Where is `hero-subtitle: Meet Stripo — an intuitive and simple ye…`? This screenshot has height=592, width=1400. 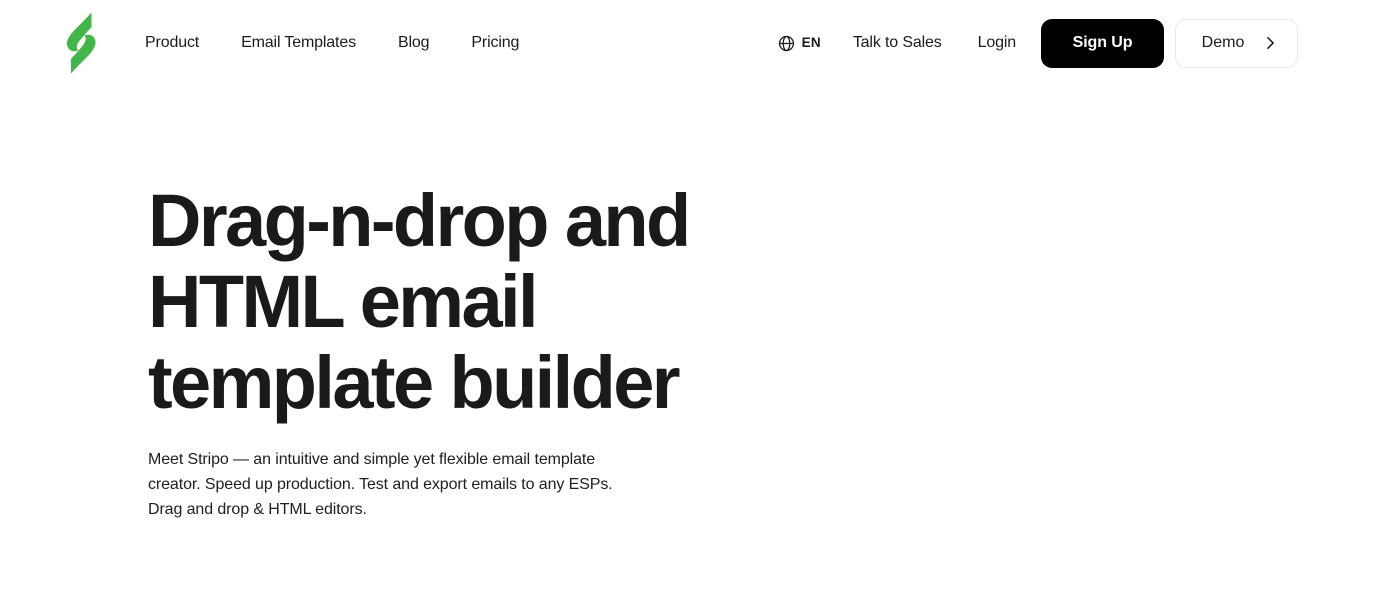 hero-subtitle: Meet Stripo — an intuitive and simple ye… is located at coordinates (380, 484).